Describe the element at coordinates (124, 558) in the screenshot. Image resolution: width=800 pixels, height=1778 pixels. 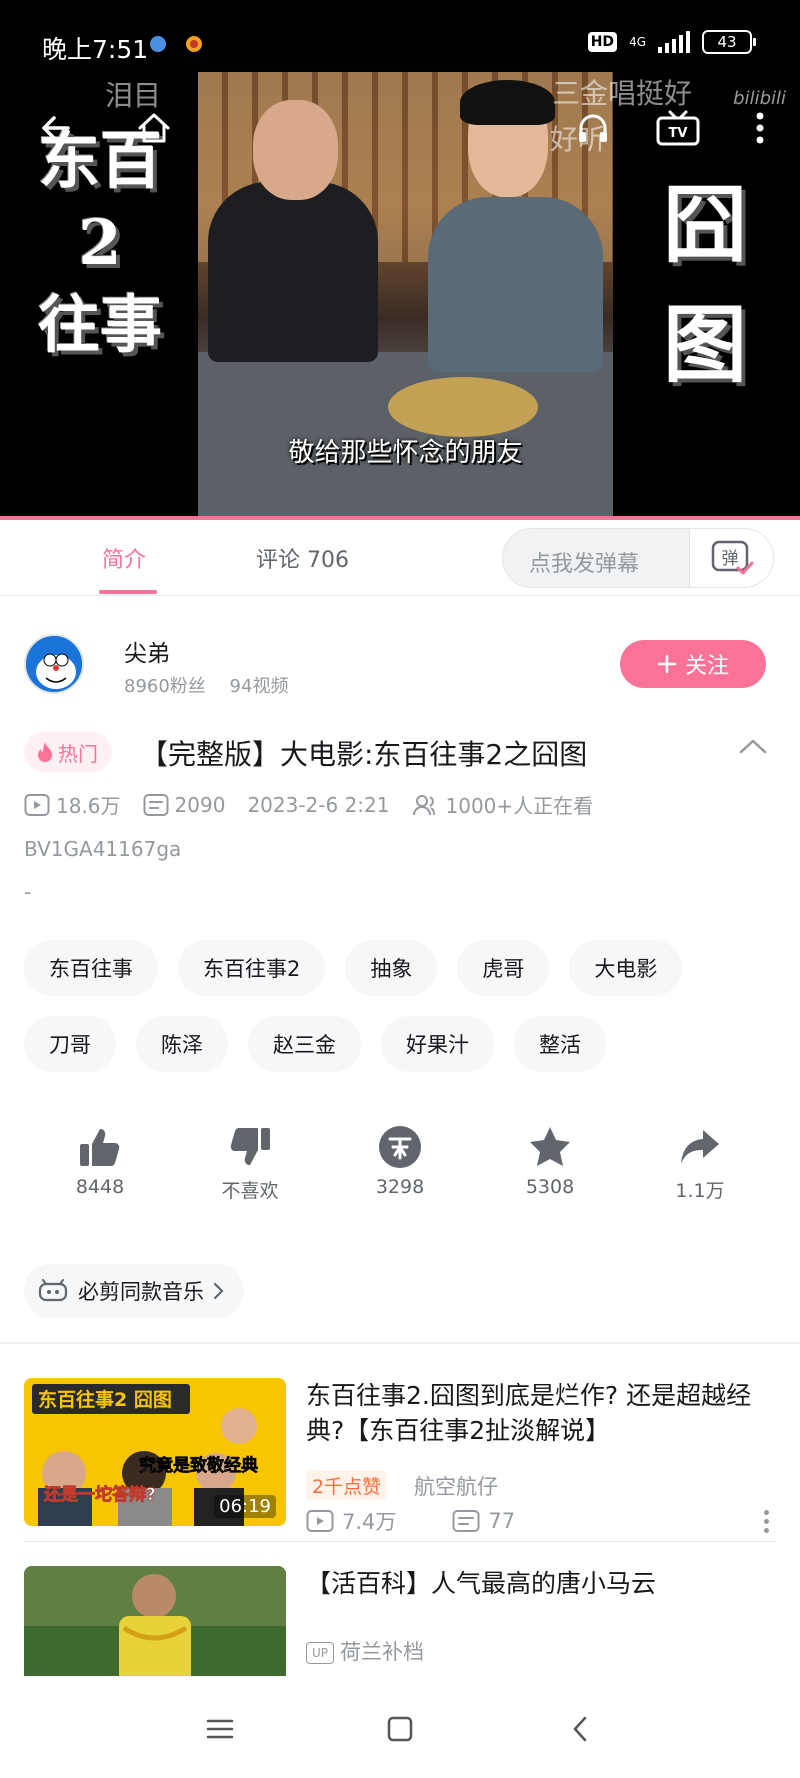
I see `tab-intro: 简介` at that location.